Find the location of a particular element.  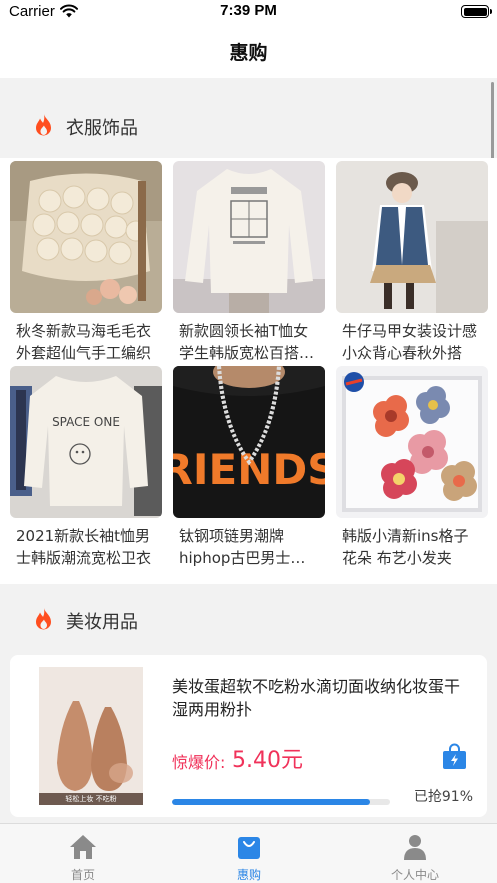

product-card: SPACE ONE 2021新款长袖t恤男士韩版潮流宽松卫衣 is located at coordinates (86, 469).